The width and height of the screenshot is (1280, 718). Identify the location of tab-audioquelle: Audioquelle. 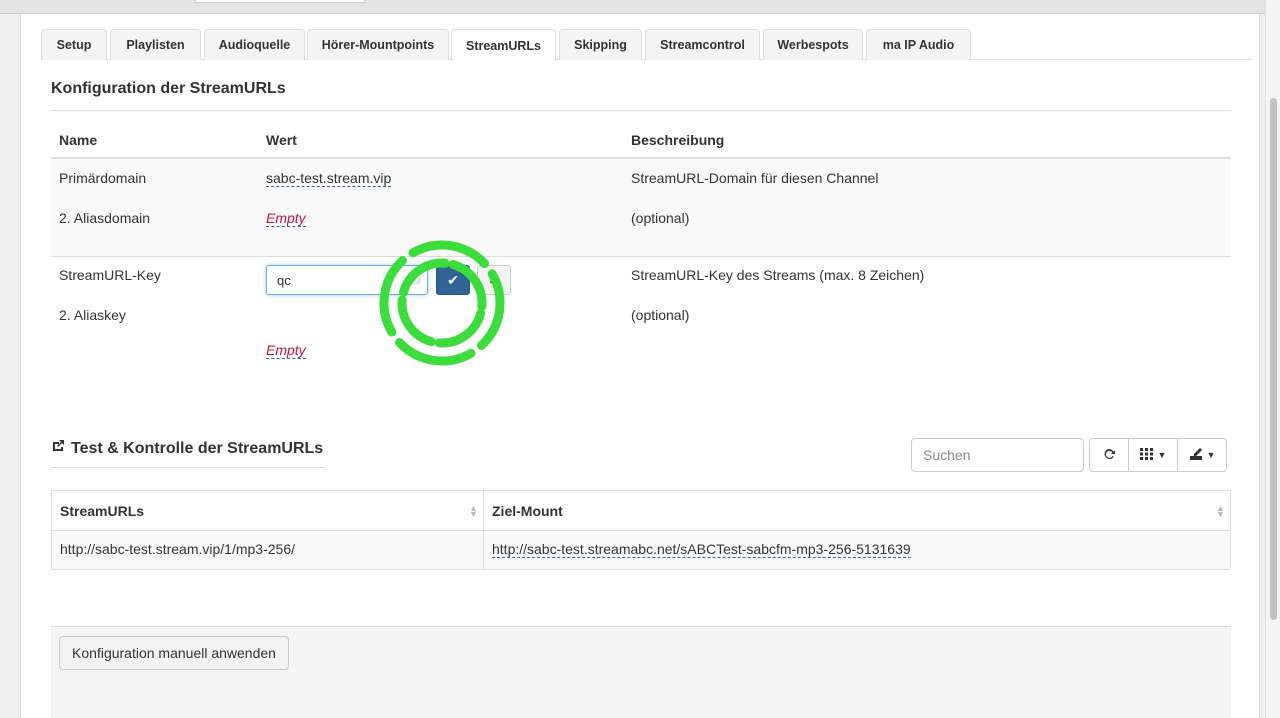
(254, 44).